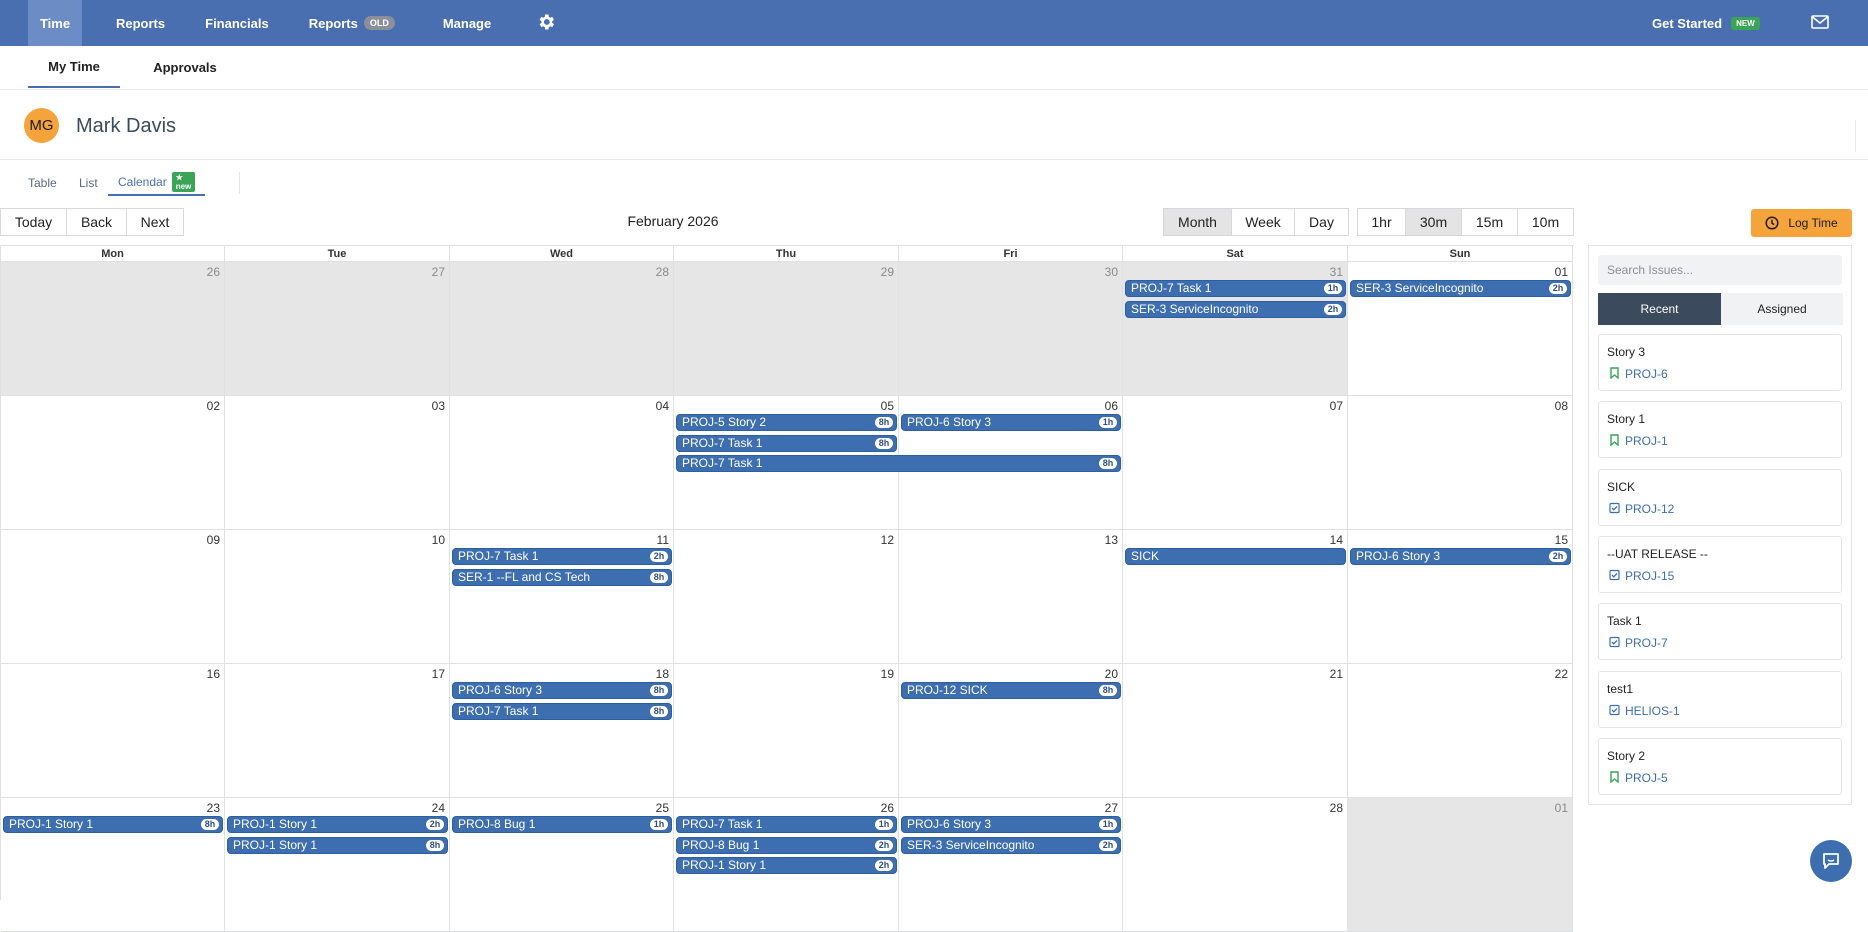 The height and width of the screenshot is (932, 1868). Describe the element at coordinates (1197, 222) in the screenshot. I see `view-month-button: Month` at that location.